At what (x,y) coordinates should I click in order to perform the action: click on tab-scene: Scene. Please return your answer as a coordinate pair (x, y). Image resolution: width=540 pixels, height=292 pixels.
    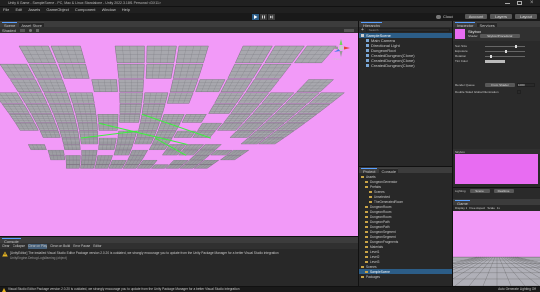
    Looking at the image, I should click on (10, 24).